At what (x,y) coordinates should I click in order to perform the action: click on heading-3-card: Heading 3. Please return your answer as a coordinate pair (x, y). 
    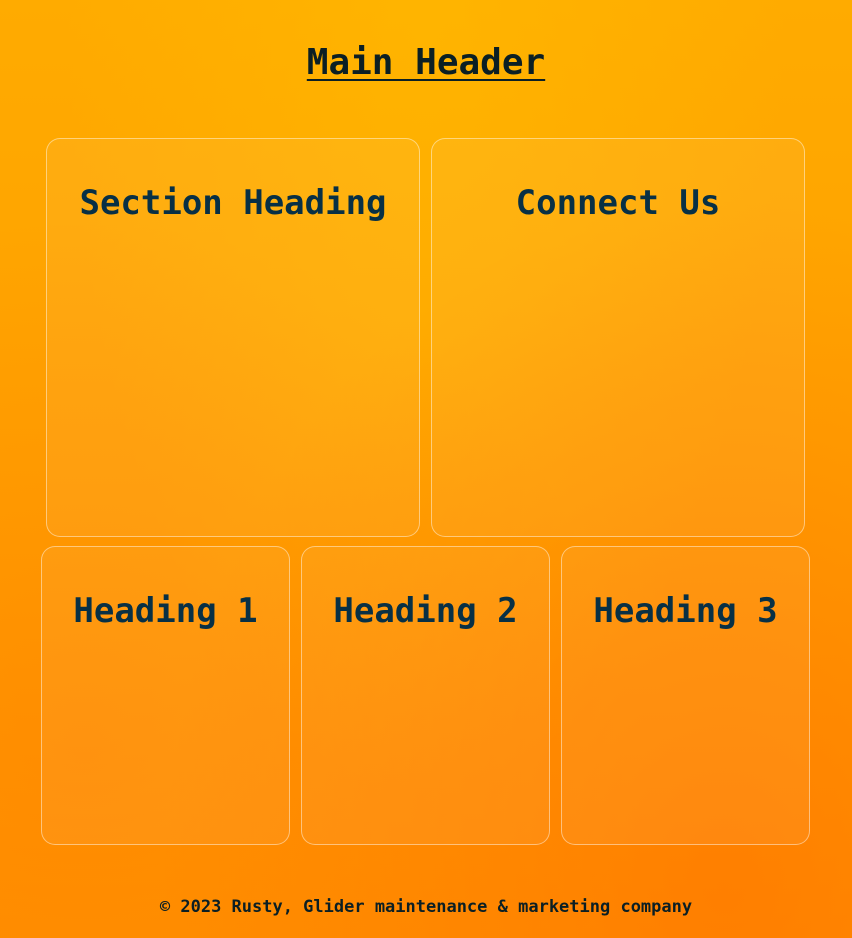
    Looking at the image, I should click on (685, 695).